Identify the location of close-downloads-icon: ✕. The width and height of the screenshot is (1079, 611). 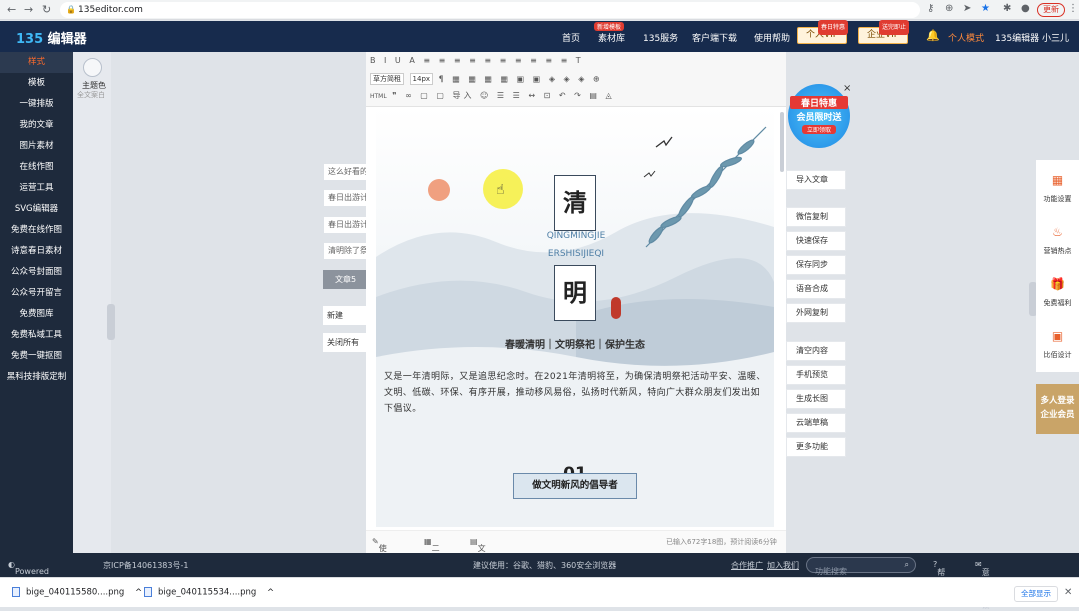
(1068, 592).